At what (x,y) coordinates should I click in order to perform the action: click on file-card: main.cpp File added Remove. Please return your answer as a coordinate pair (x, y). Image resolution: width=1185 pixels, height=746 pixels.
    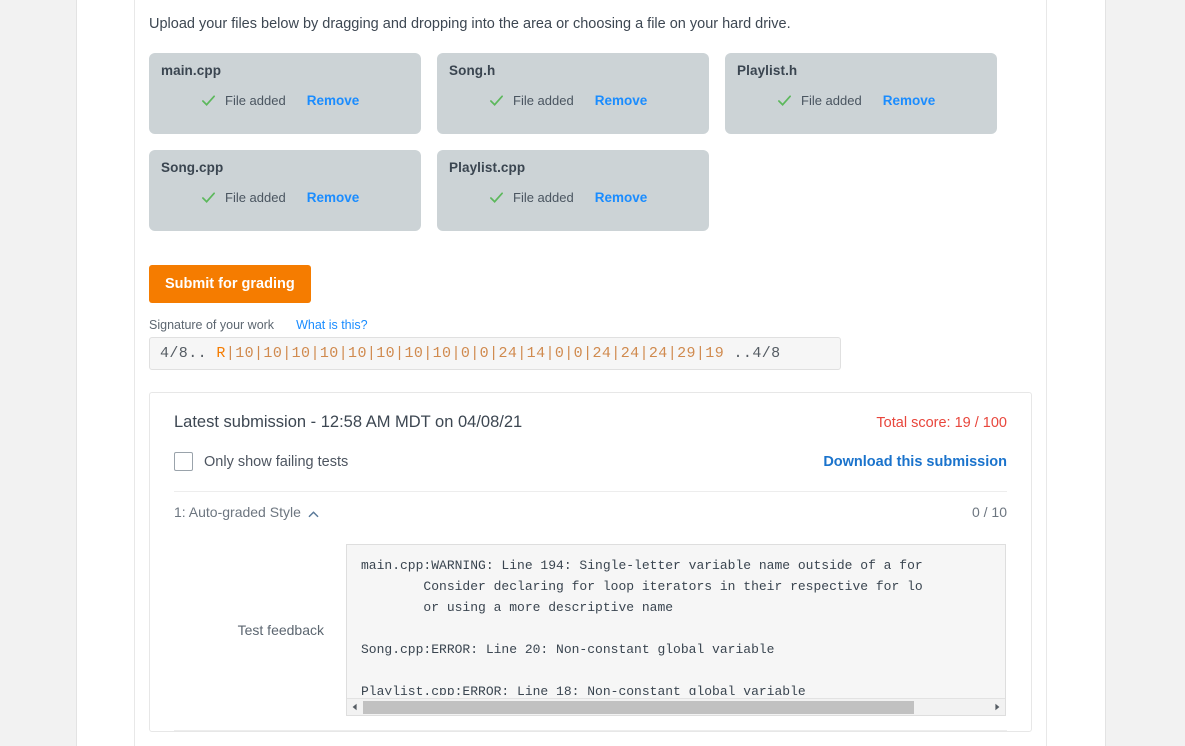
    Looking at the image, I should click on (285, 94).